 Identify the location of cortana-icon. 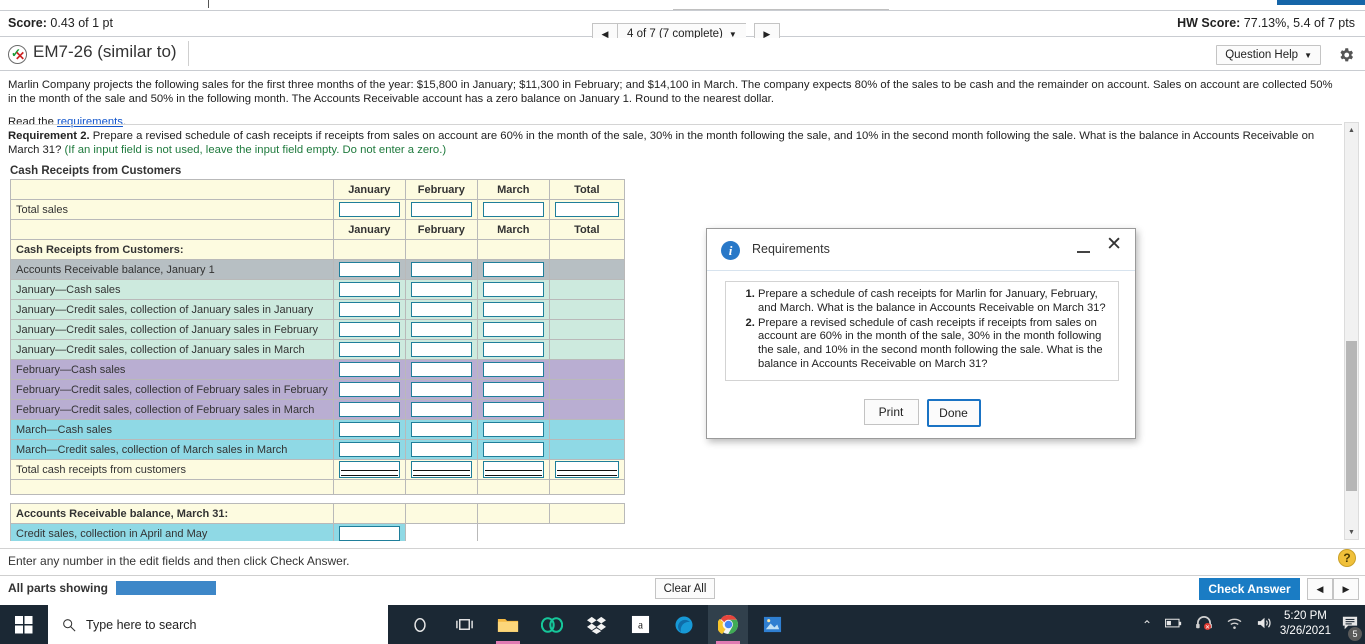
(420, 624).